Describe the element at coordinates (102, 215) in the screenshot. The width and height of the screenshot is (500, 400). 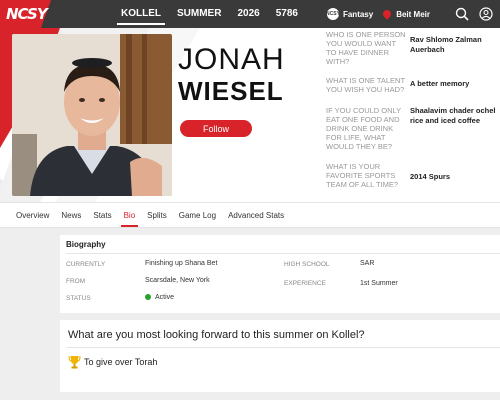
I see `subnav-stats: Stats` at that location.